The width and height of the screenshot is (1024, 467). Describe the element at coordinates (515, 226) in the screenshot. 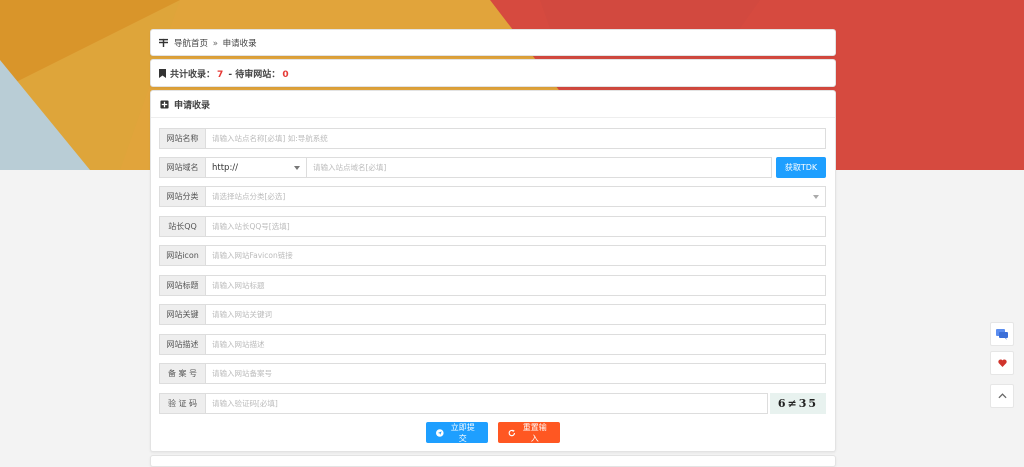

I see `owner-qq-input` at that location.